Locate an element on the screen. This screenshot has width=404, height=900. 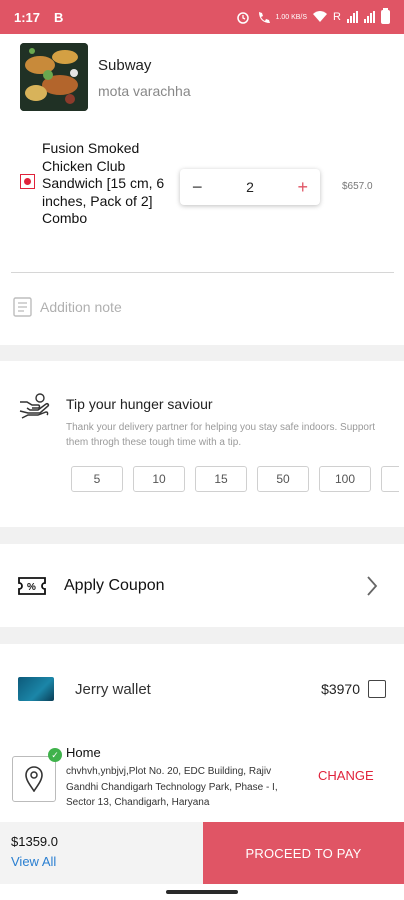
wallet-name: Jerry wallet is located at coordinates (113, 689).